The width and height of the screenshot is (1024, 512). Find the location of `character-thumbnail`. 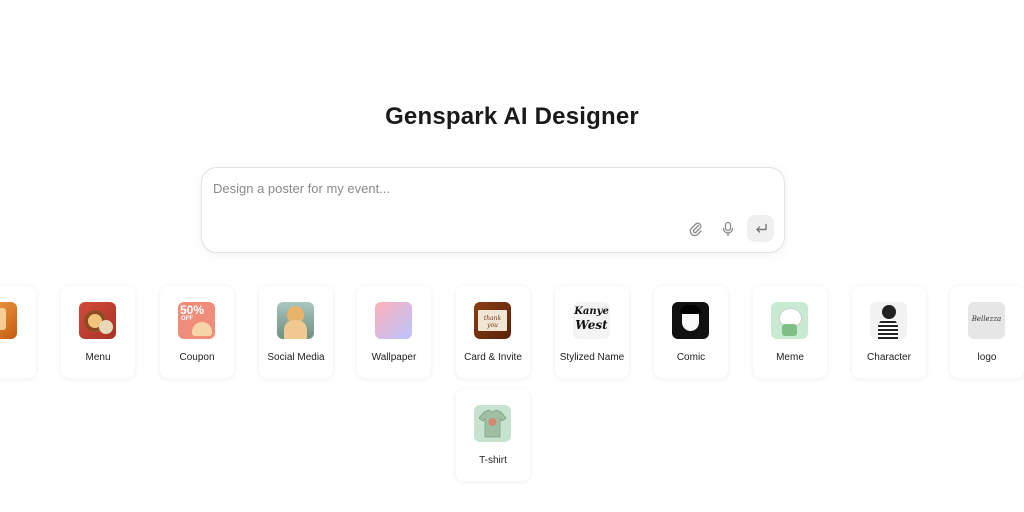

character-thumbnail is located at coordinates (888, 320).